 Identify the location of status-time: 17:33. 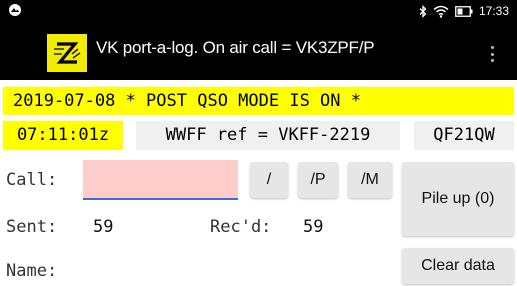
(493, 11).